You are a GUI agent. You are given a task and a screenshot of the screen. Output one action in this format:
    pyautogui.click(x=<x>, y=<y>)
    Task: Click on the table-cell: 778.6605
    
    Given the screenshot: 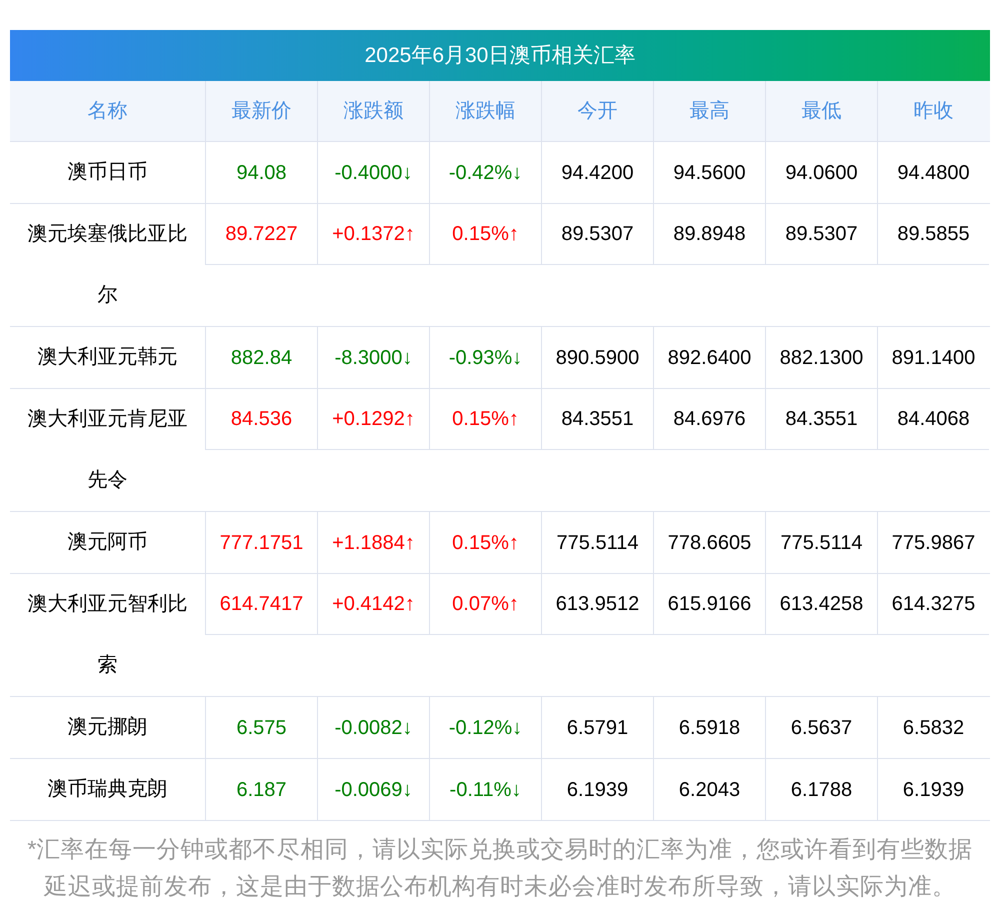 What is the action you would take?
    pyautogui.click(x=709, y=542)
    